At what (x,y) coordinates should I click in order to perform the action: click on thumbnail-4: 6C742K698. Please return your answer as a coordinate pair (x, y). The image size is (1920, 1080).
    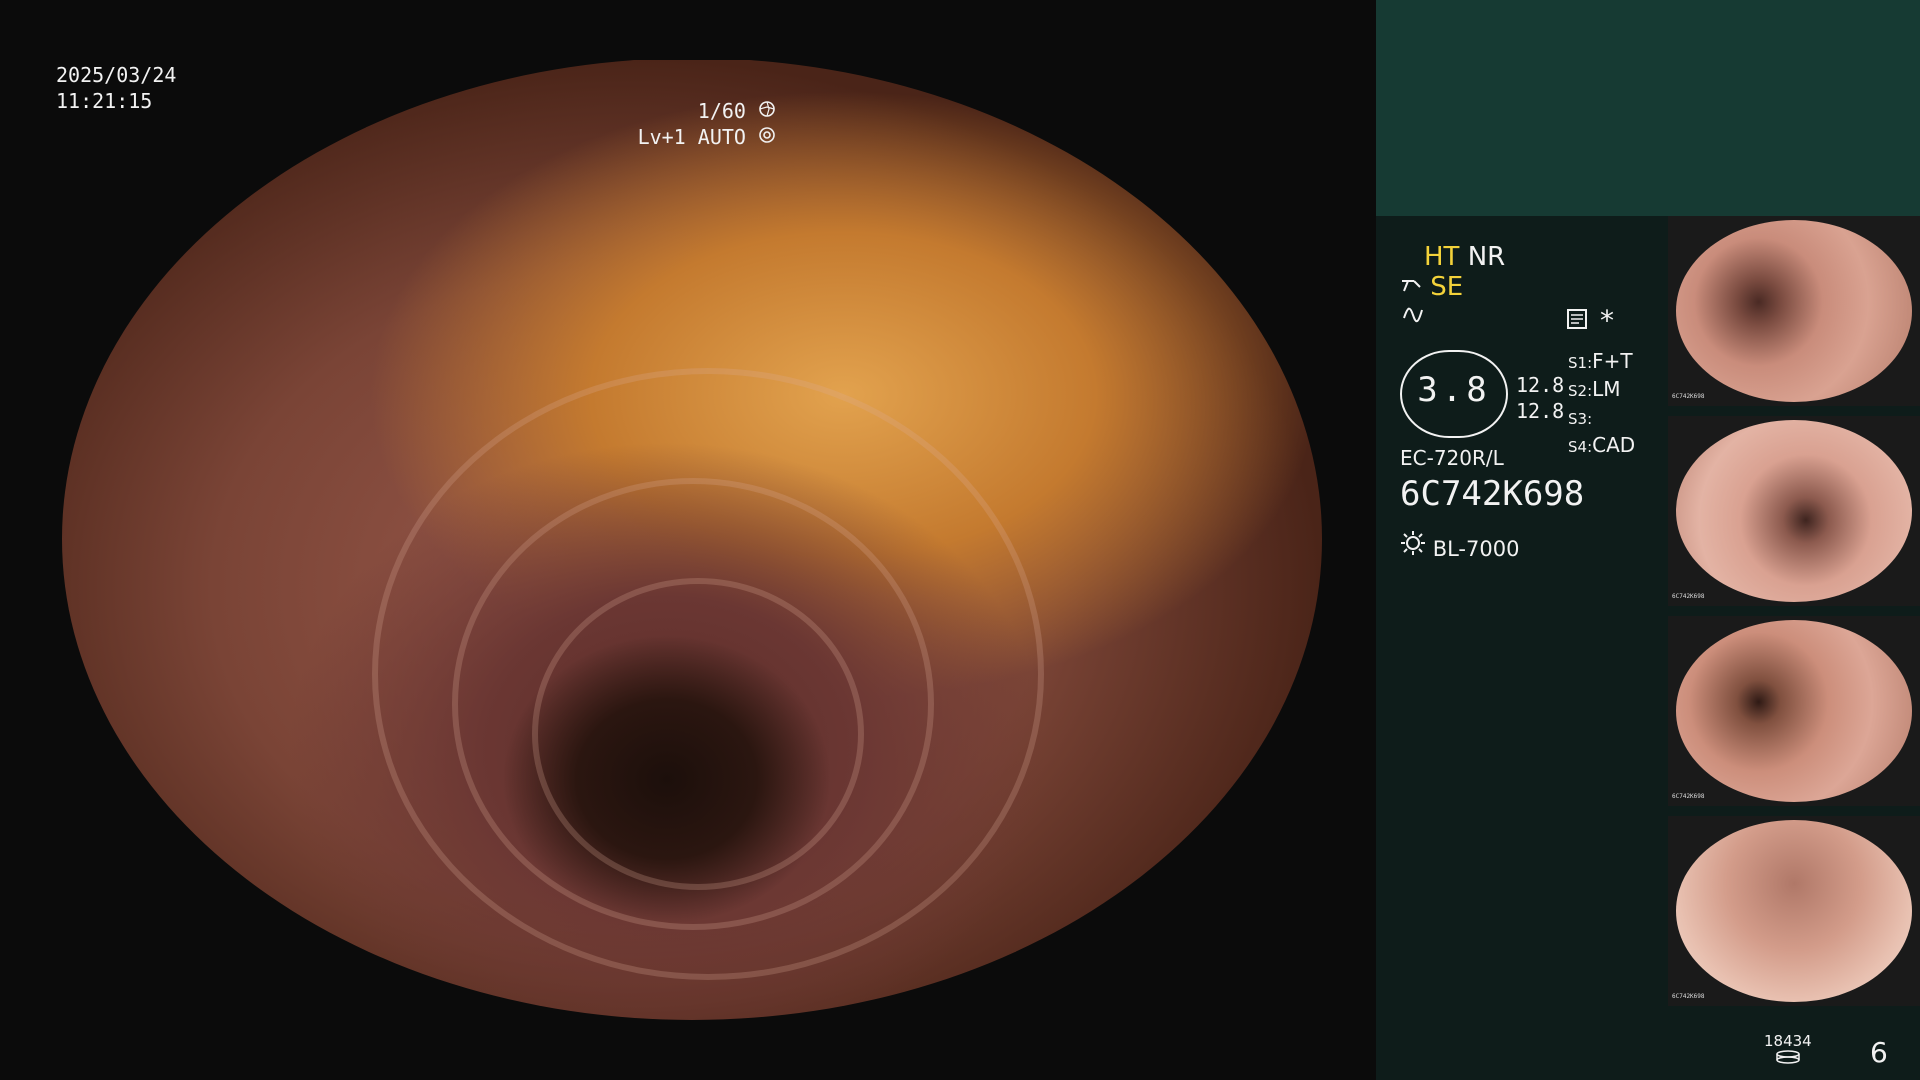
    Looking at the image, I should click on (1794, 911).